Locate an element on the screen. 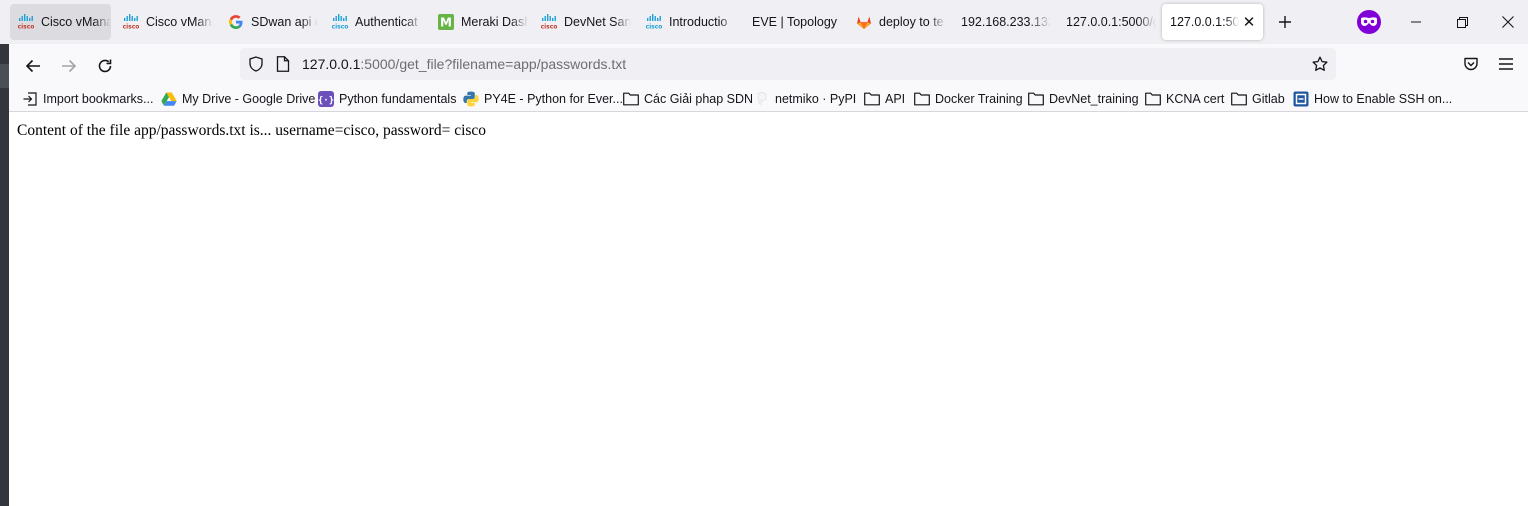 The image size is (1528, 506). reload-button is located at coordinates (105, 66).